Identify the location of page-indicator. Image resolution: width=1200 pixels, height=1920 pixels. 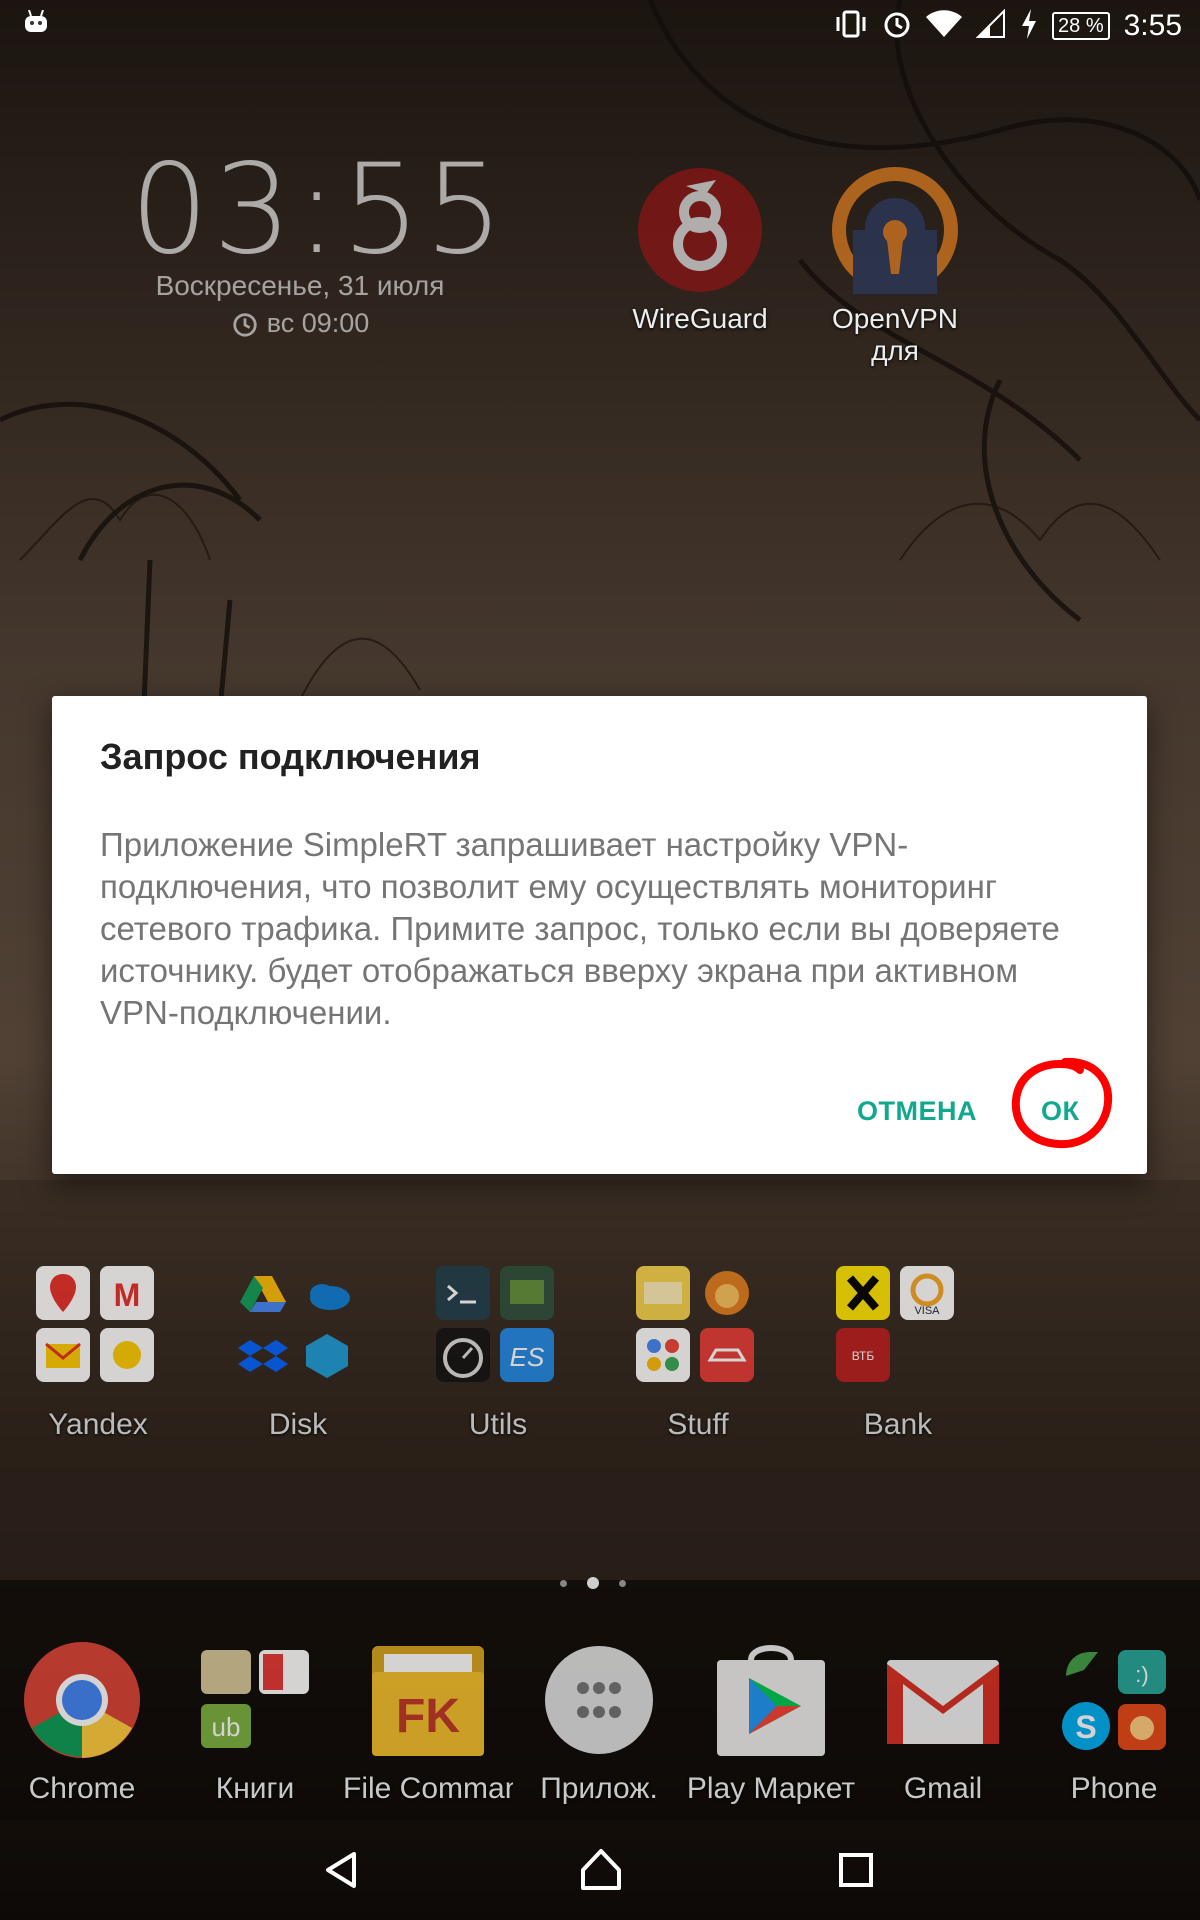
(593, 1583).